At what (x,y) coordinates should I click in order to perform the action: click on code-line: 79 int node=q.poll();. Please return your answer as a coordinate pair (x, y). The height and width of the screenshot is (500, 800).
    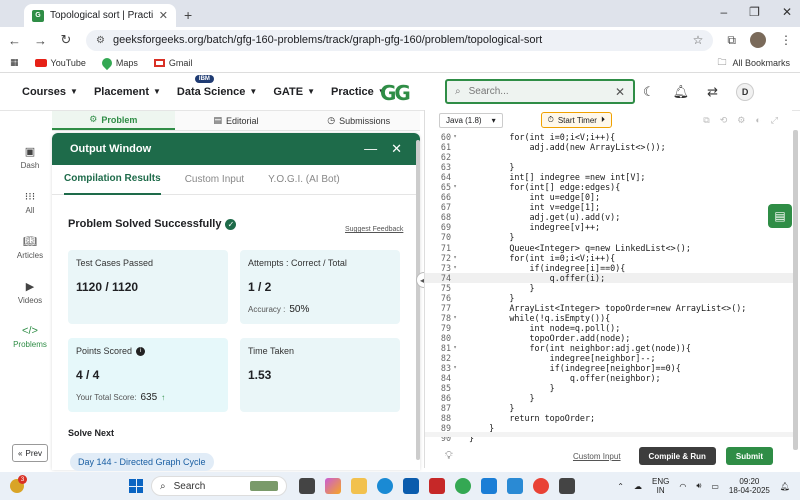
    Looking at the image, I should click on (609, 328).